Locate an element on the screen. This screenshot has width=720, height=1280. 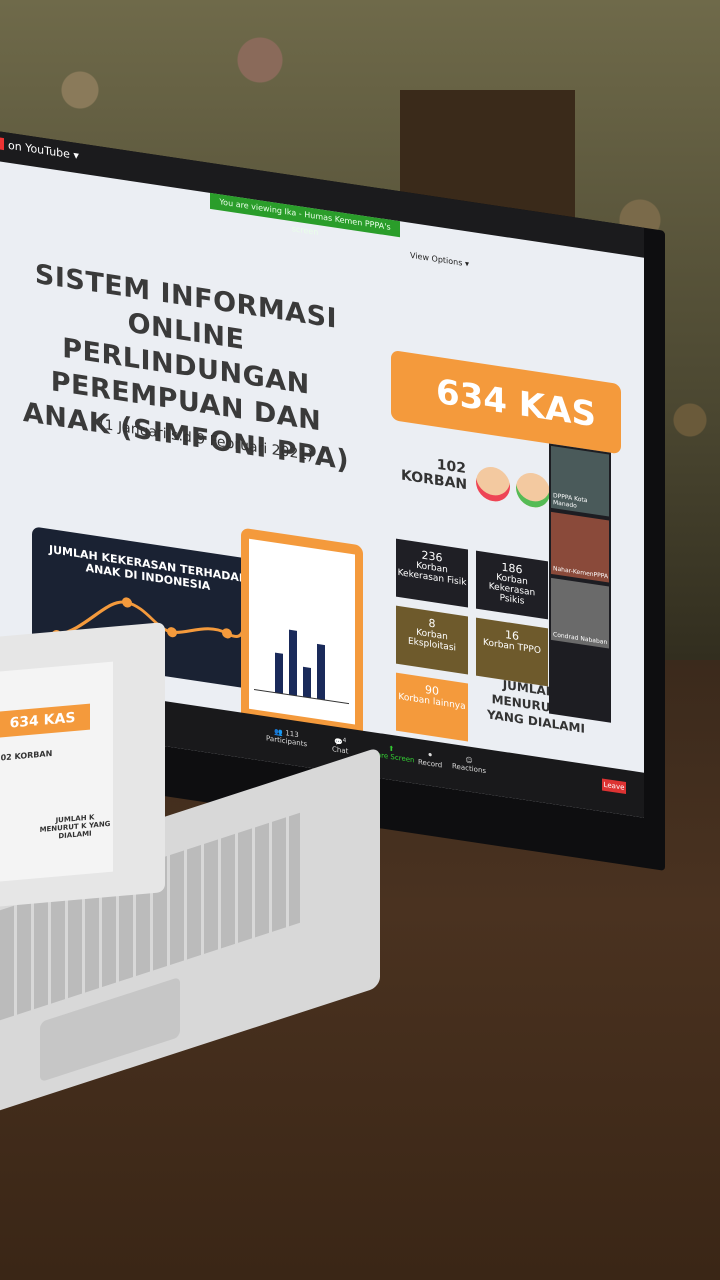
crying-boy-icon is located at coordinates (493, 484).